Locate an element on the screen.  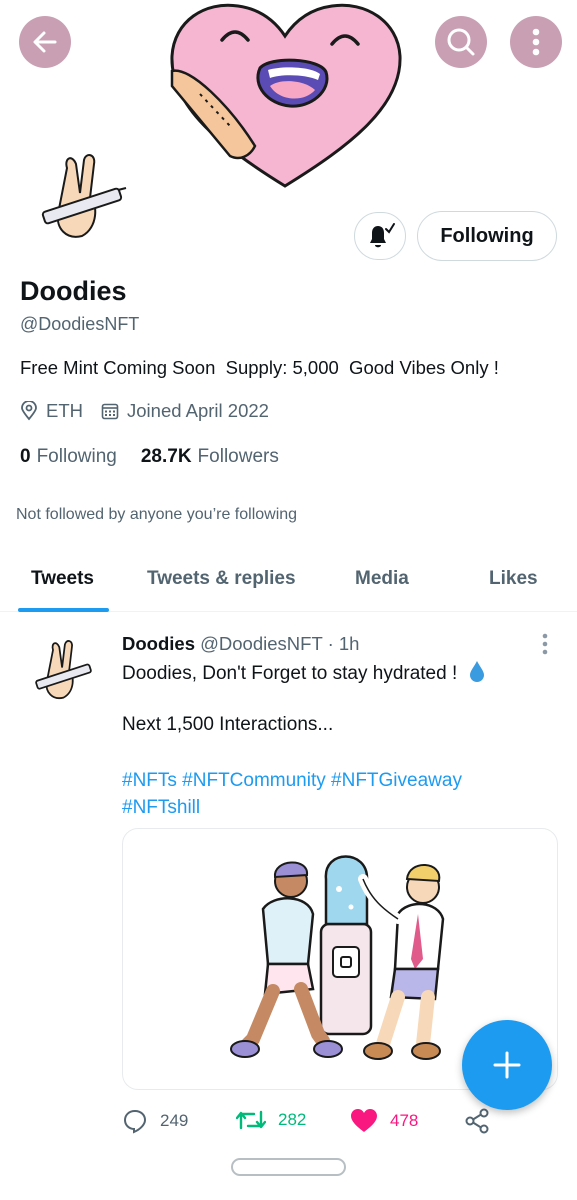
following-button: Following is located at coordinates (487, 236).